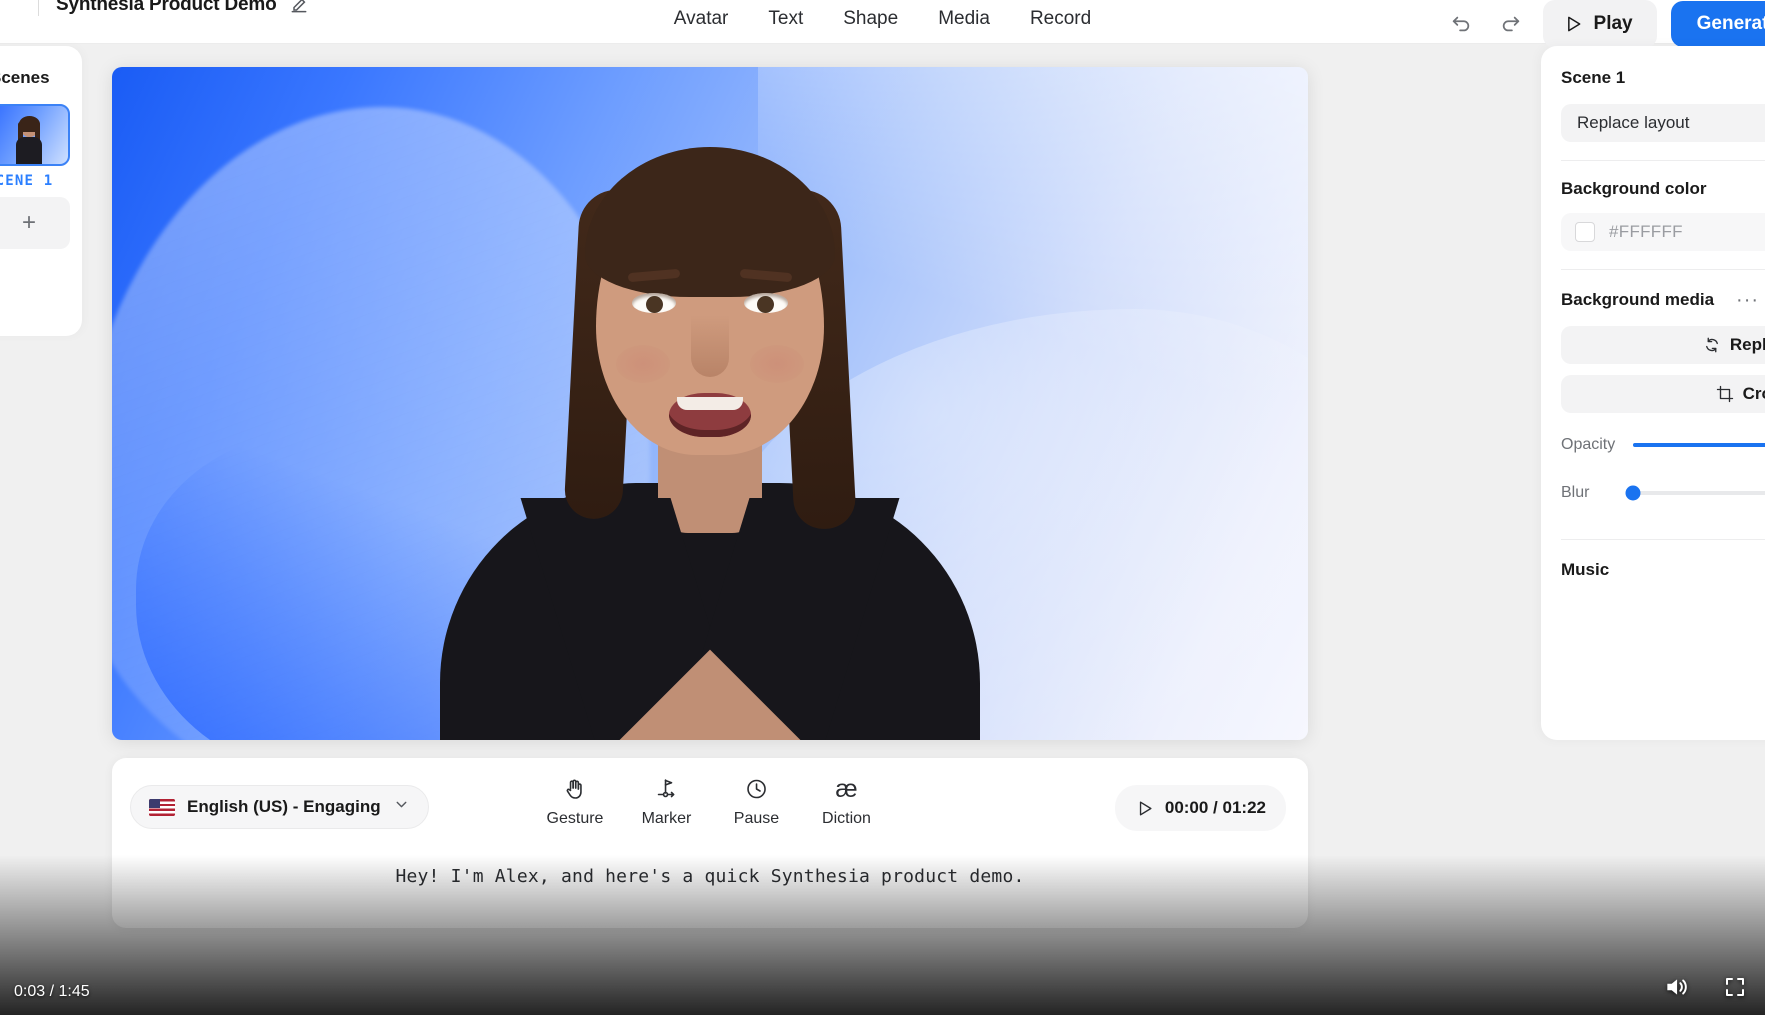 This screenshot has height=1015, width=1765. Describe the element at coordinates (666, 818) in the screenshot. I see `marker-tool-label: Marker` at that location.